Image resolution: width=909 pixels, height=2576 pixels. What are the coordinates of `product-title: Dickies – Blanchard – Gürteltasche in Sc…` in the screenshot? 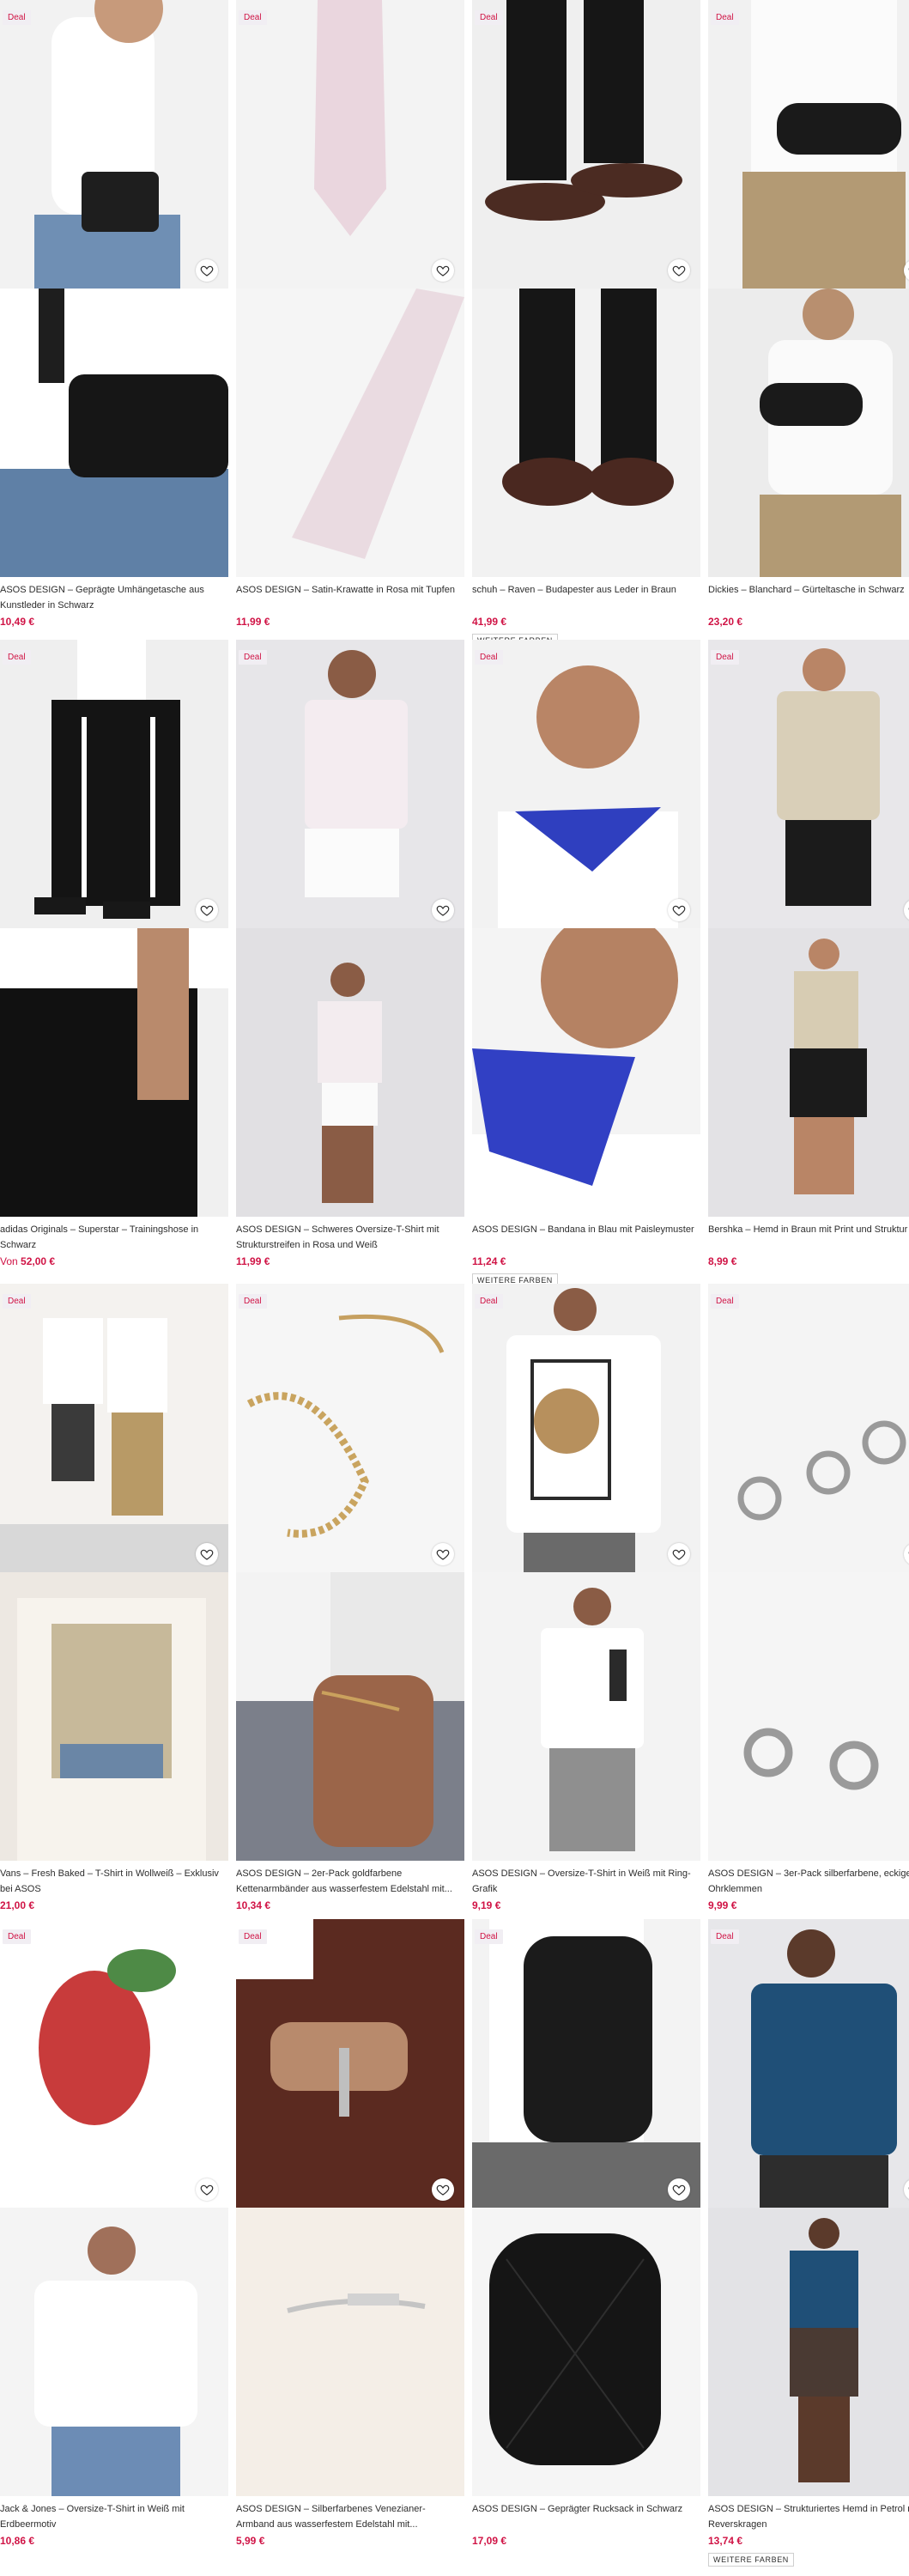 It's located at (809, 597).